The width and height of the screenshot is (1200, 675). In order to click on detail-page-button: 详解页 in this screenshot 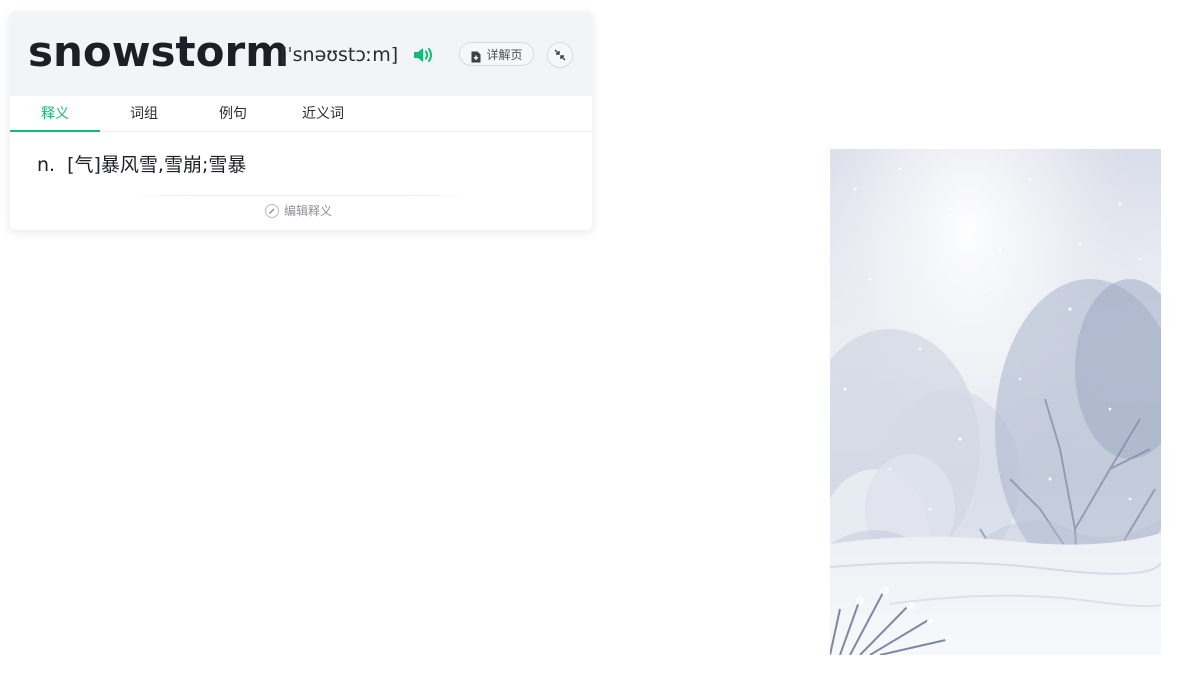, I will do `click(496, 54)`.